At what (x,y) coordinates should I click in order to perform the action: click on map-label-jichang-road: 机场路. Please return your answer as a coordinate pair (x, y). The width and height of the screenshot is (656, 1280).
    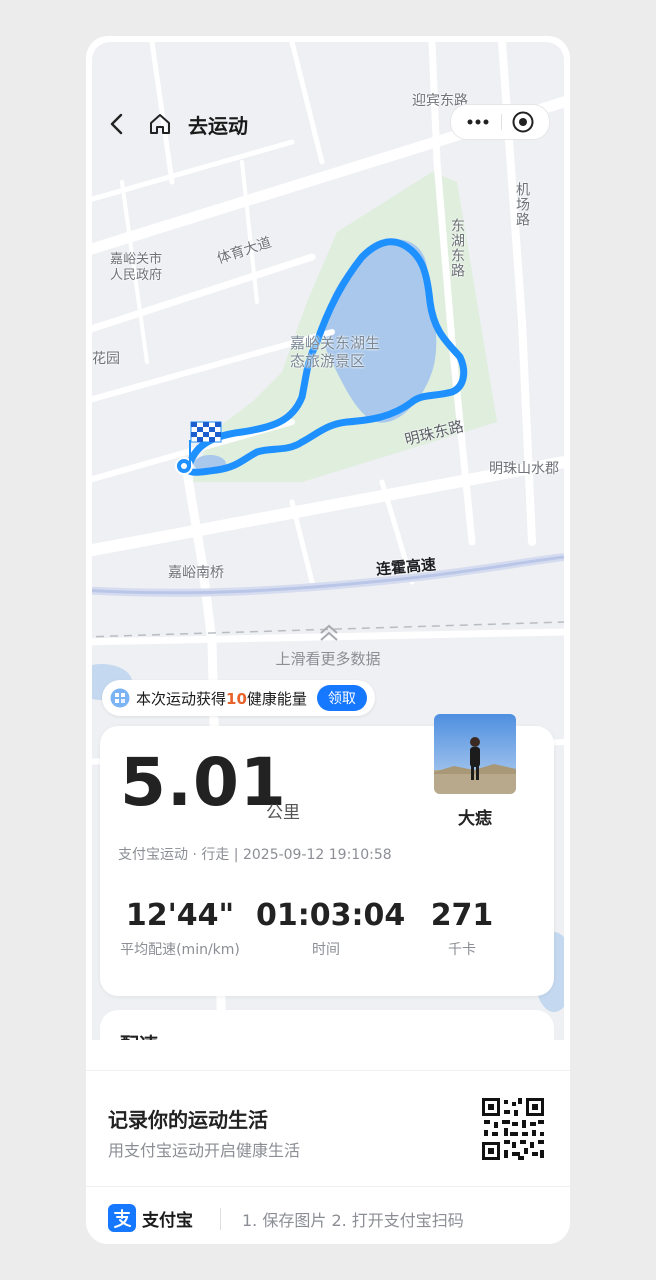
    Looking at the image, I should click on (522, 204).